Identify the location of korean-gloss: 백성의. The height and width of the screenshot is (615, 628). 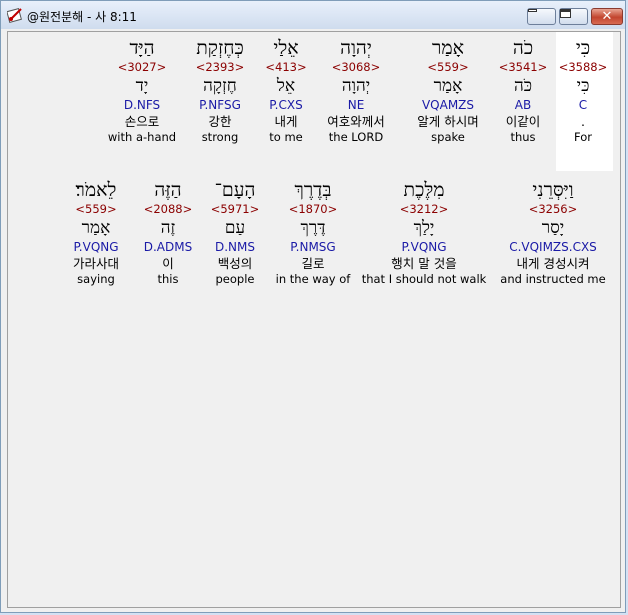
(235, 263).